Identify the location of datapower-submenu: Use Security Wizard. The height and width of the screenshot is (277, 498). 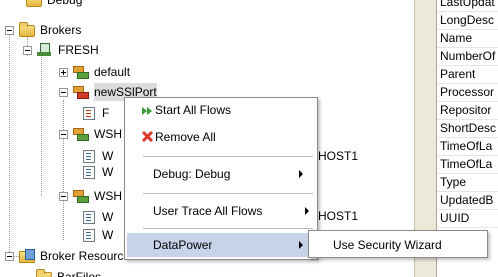
(398, 244).